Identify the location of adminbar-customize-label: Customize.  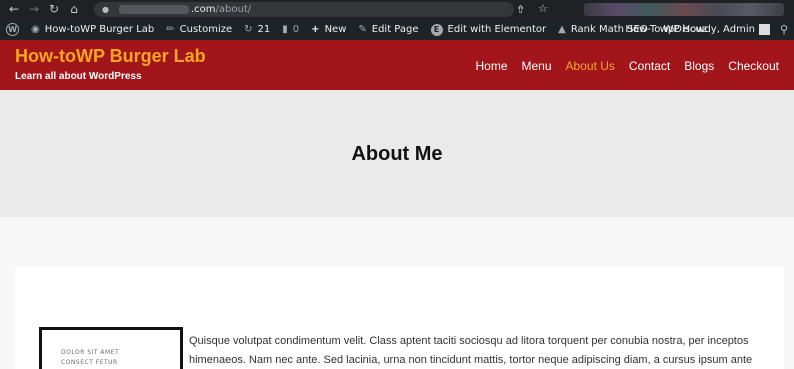
(206, 29).